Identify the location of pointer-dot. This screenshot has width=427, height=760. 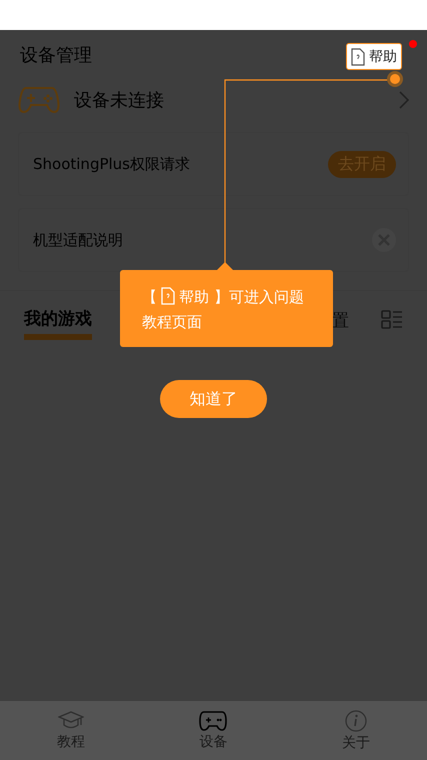
(395, 79).